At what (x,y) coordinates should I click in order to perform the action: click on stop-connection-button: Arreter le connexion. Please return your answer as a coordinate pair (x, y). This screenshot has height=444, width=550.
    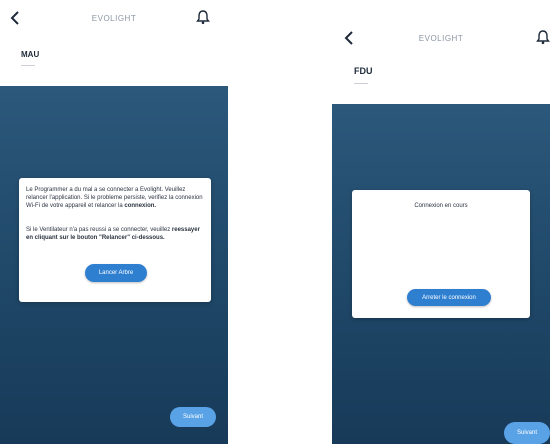
    Looking at the image, I should click on (449, 297).